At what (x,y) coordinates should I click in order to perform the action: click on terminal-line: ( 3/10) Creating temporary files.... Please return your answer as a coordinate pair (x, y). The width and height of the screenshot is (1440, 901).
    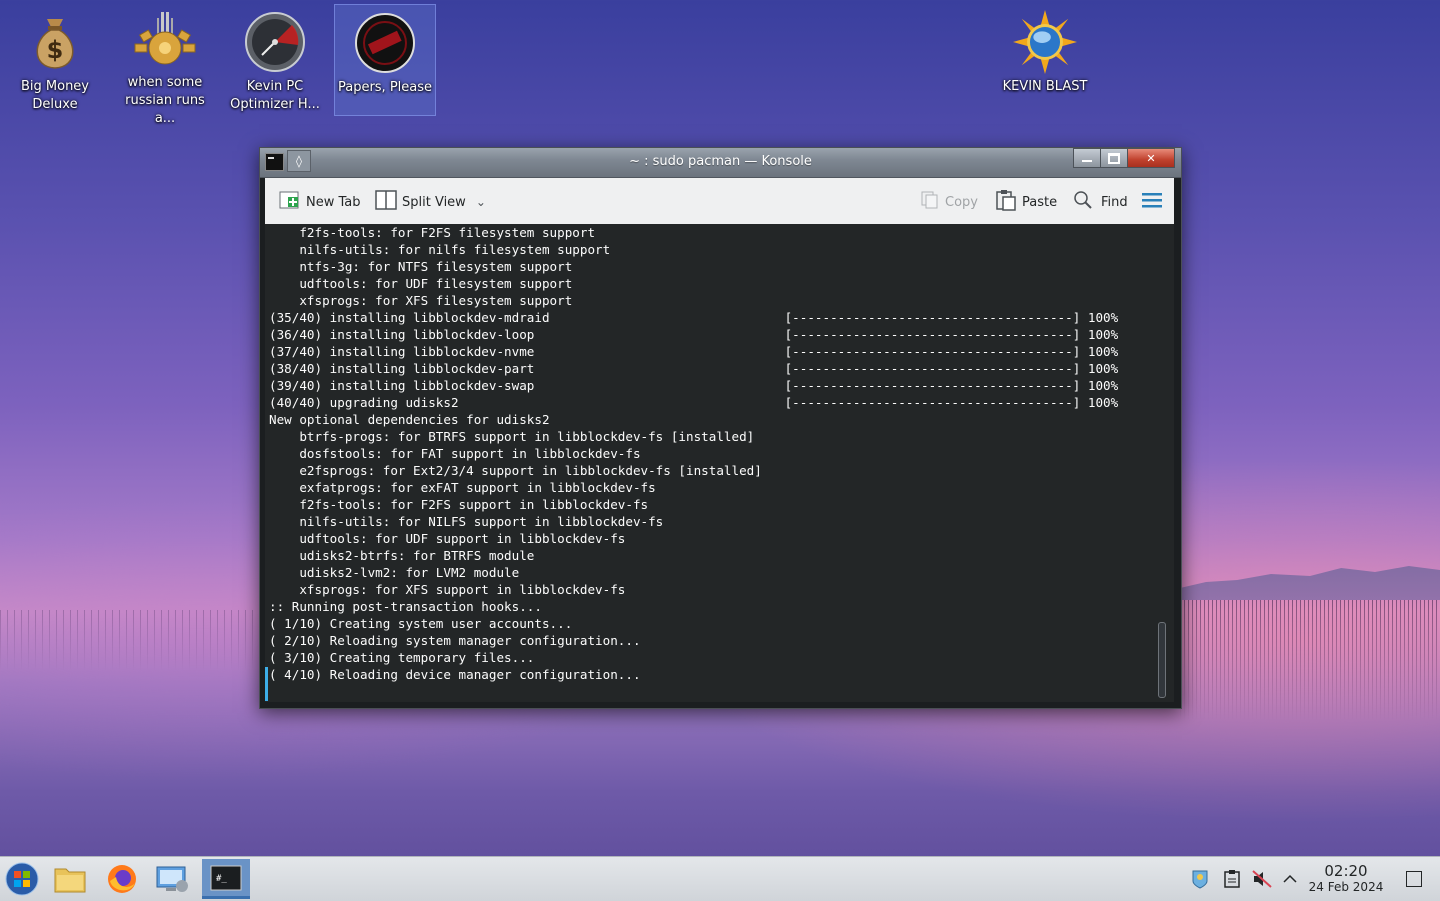
    Looking at the image, I should click on (402, 657).